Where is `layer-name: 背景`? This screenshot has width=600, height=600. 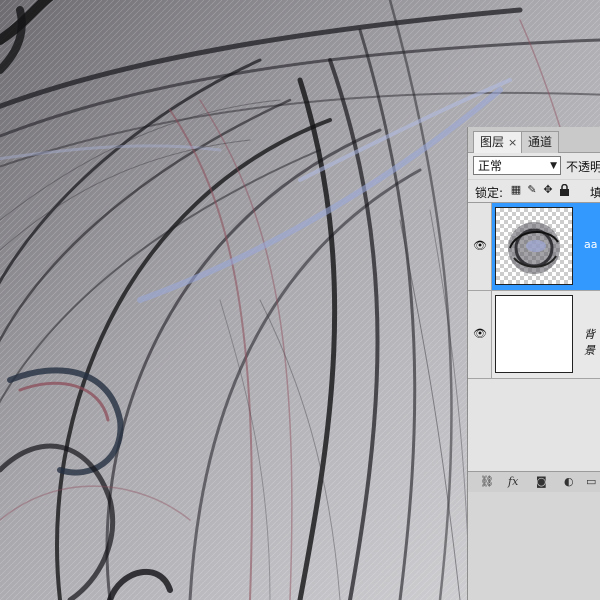 layer-name: 背景 is located at coordinates (592, 342).